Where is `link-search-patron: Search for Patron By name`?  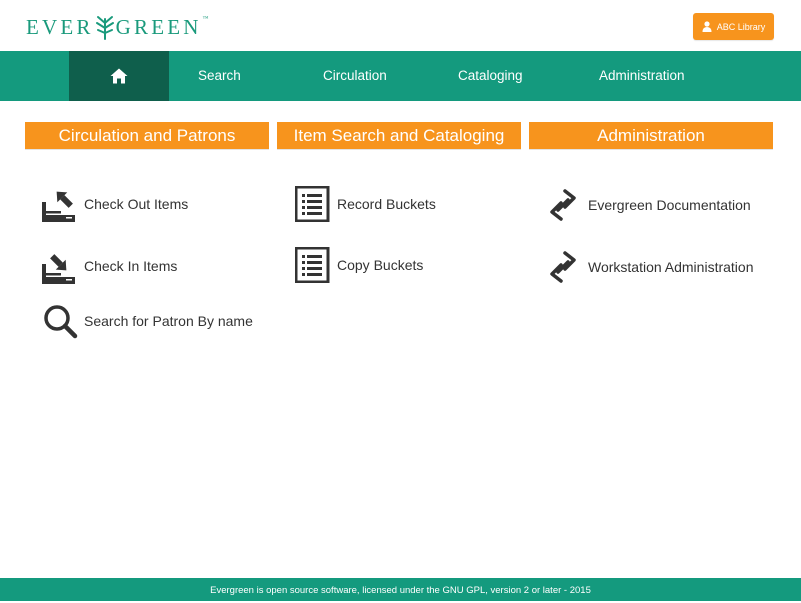
link-search-patron: Search for Patron By name is located at coordinates (147, 321).